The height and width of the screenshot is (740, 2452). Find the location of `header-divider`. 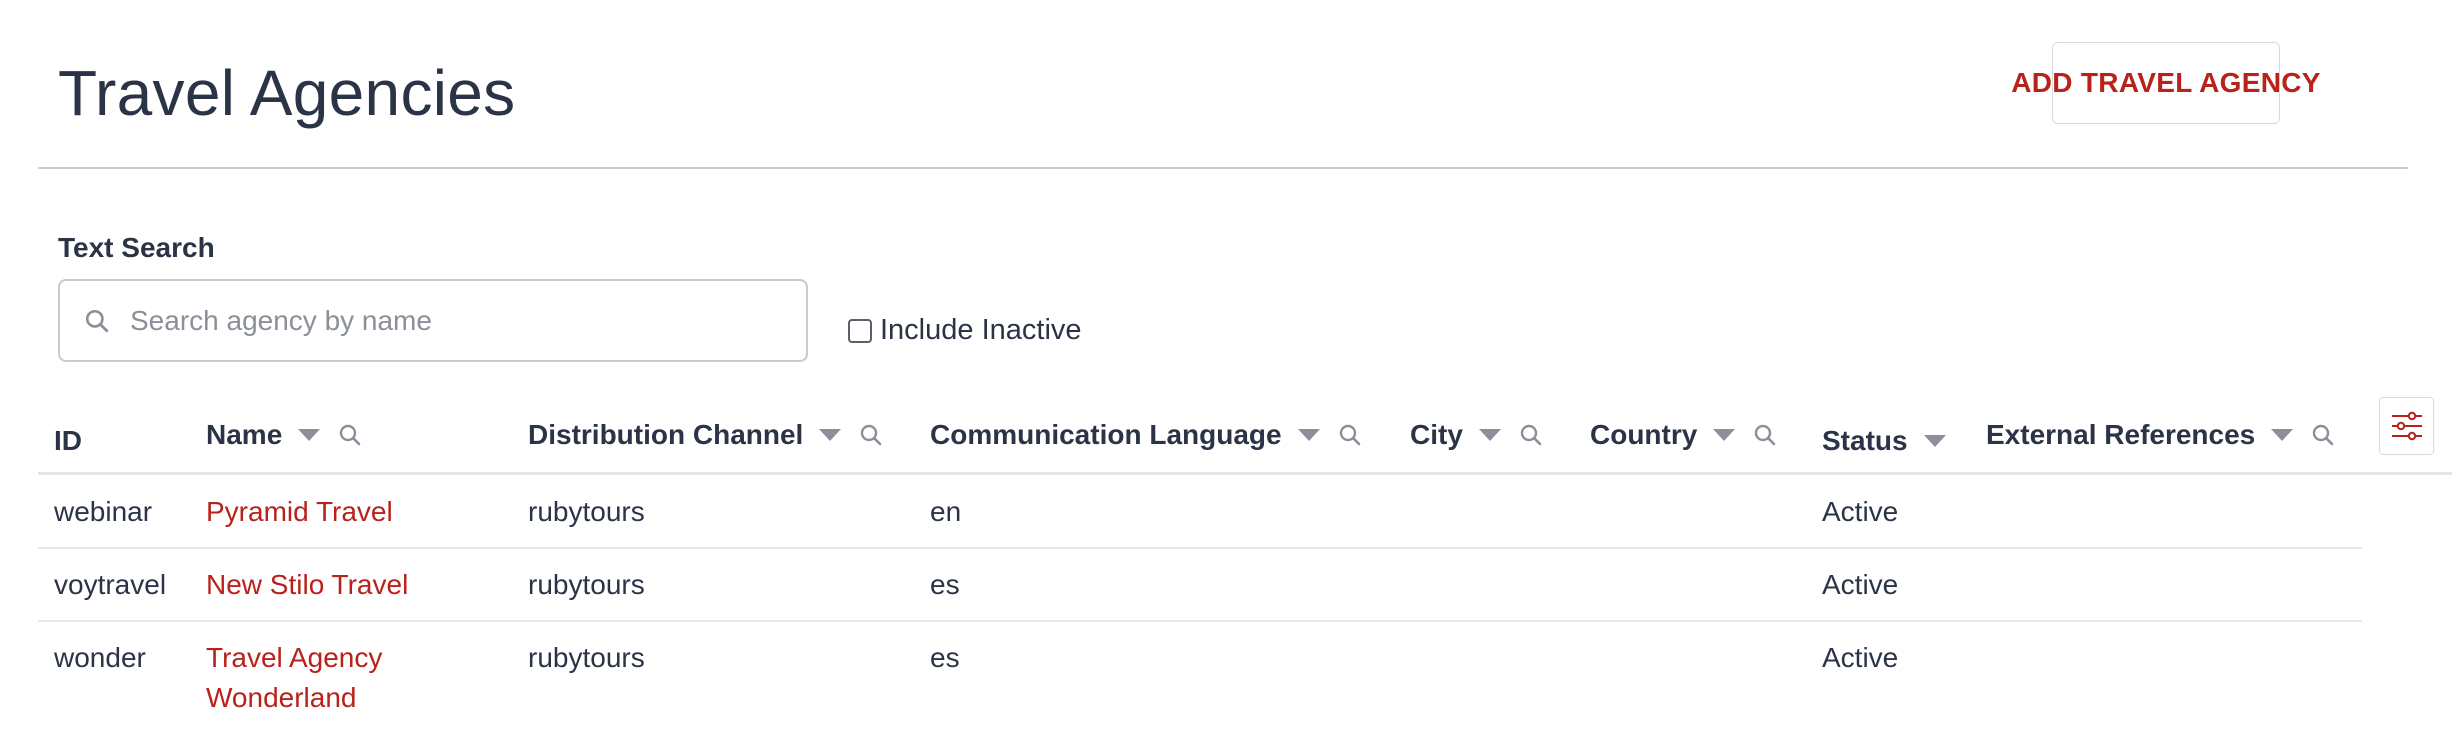

header-divider is located at coordinates (1223, 168).